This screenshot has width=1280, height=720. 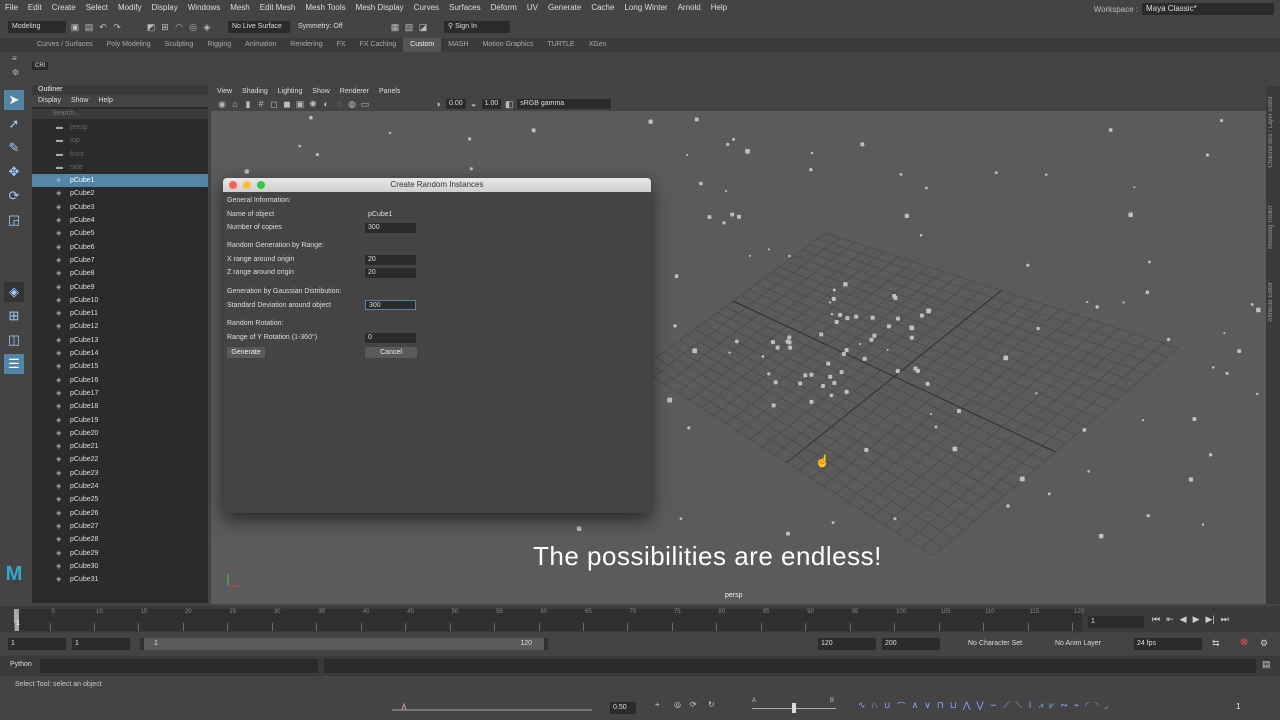 I want to click on smooth-shade-icon: ◼, so click(x=287, y=104).